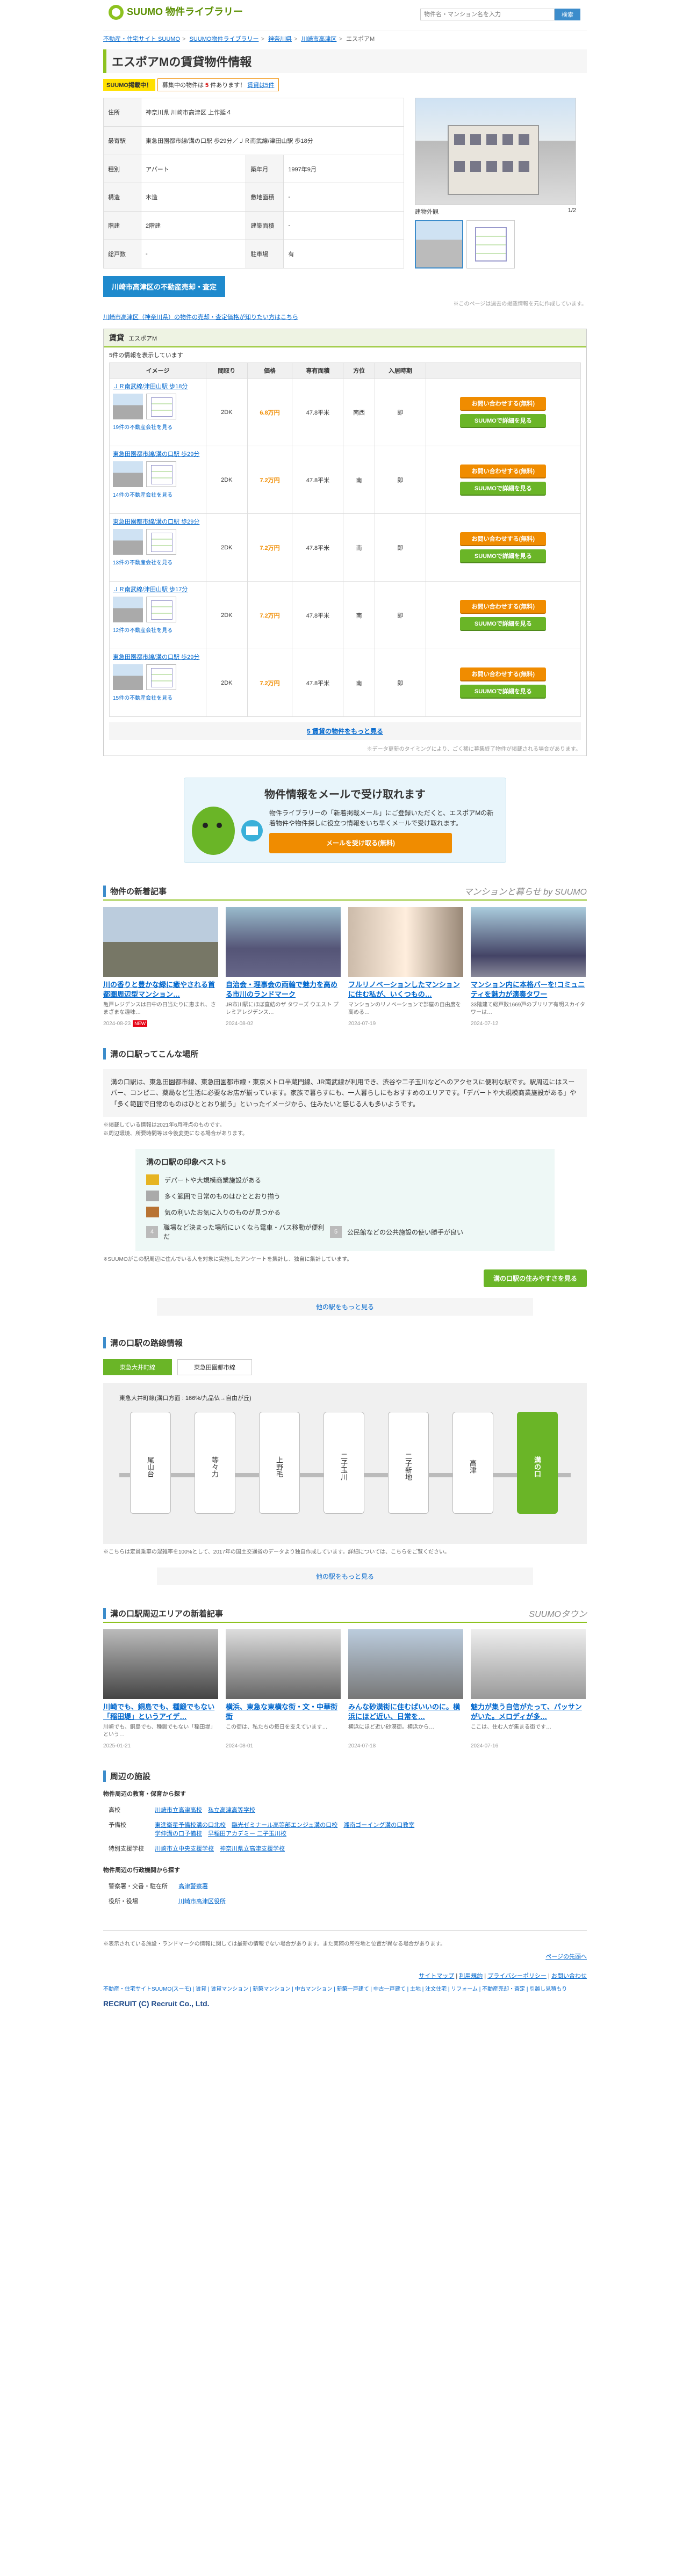  What do you see at coordinates (471, 1976) in the screenshot?
I see `footer-nav-link: 利用規約` at bounding box center [471, 1976].